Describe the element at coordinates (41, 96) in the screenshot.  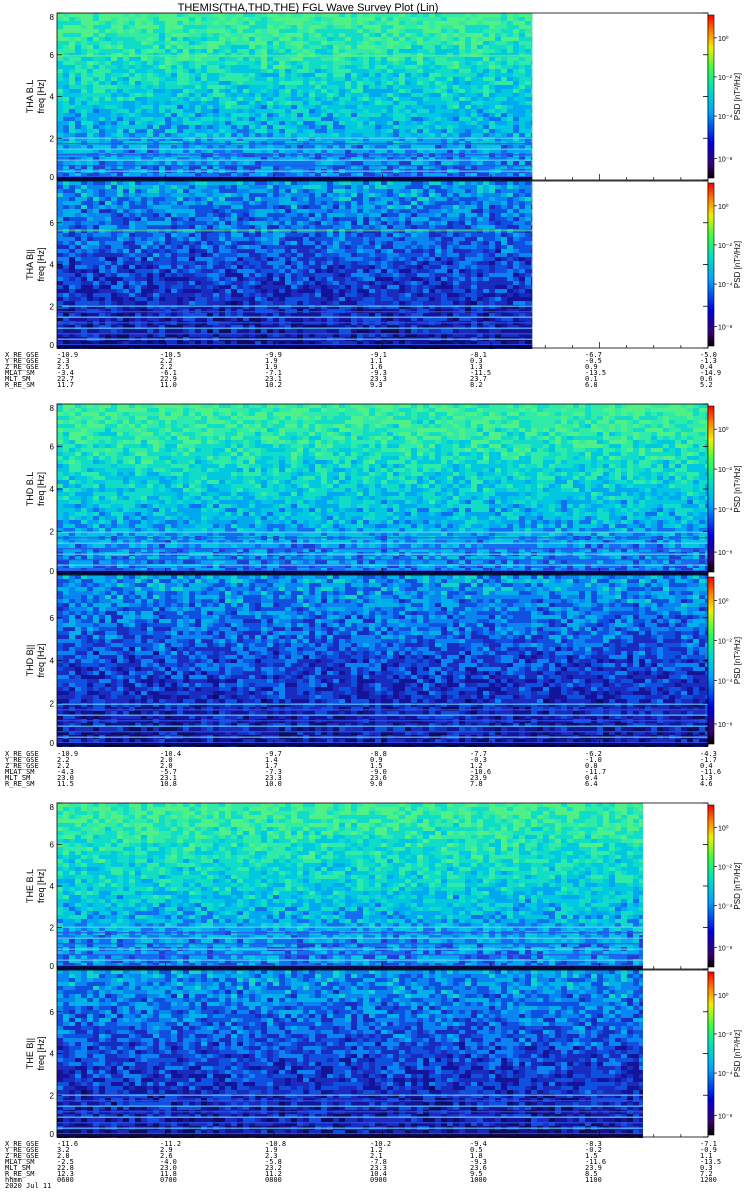
I see `panel-yunit: freq [Hz]` at that location.